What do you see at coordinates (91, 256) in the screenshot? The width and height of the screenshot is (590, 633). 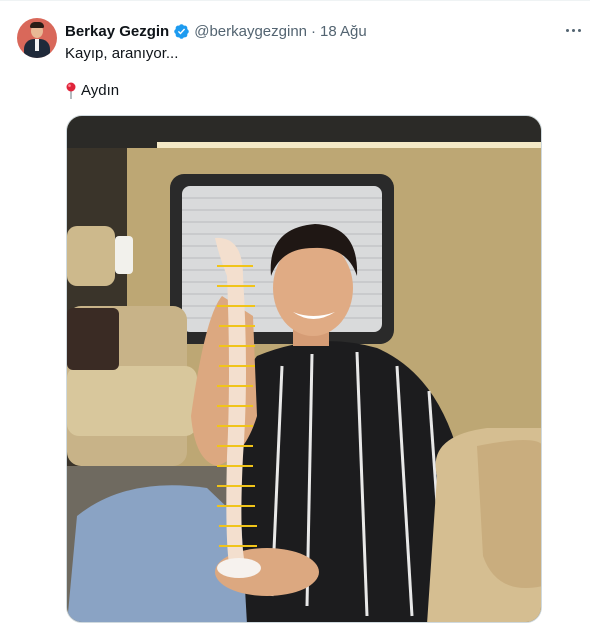 I see `photo-seat-back` at bounding box center [91, 256].